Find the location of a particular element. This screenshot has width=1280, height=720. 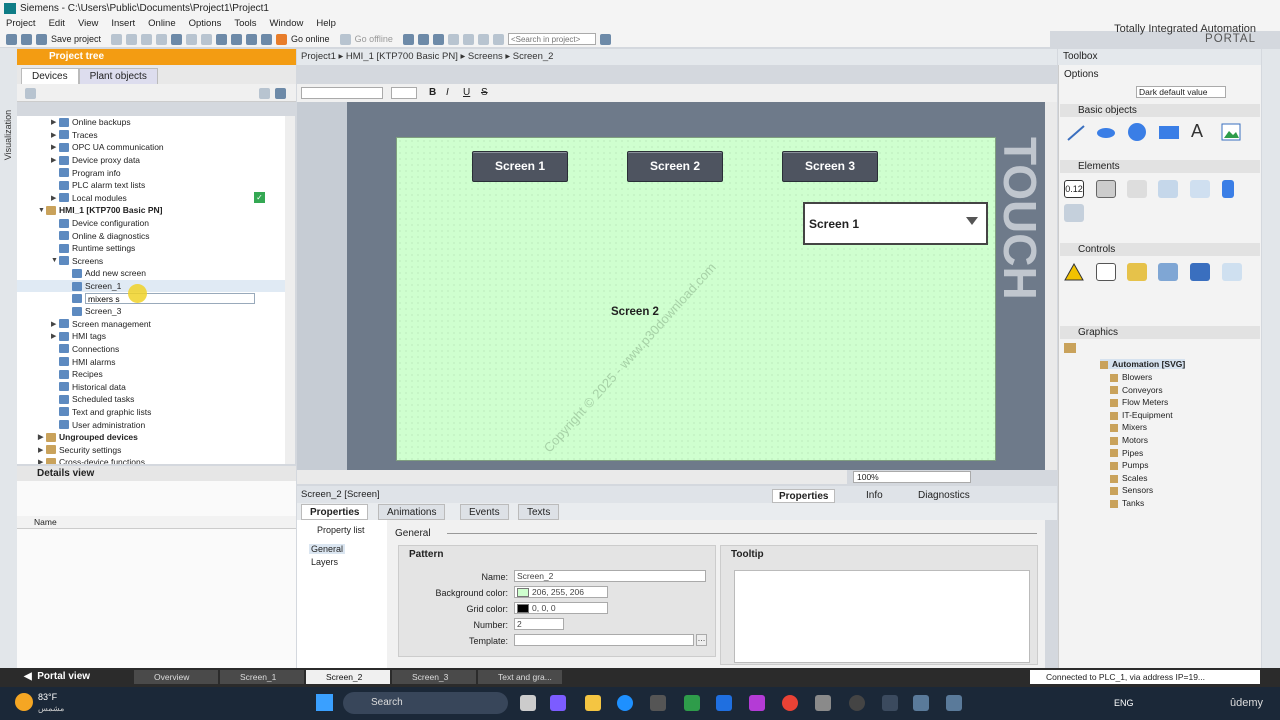

details-view-column-name: Name is located at coordinates (156, 522).